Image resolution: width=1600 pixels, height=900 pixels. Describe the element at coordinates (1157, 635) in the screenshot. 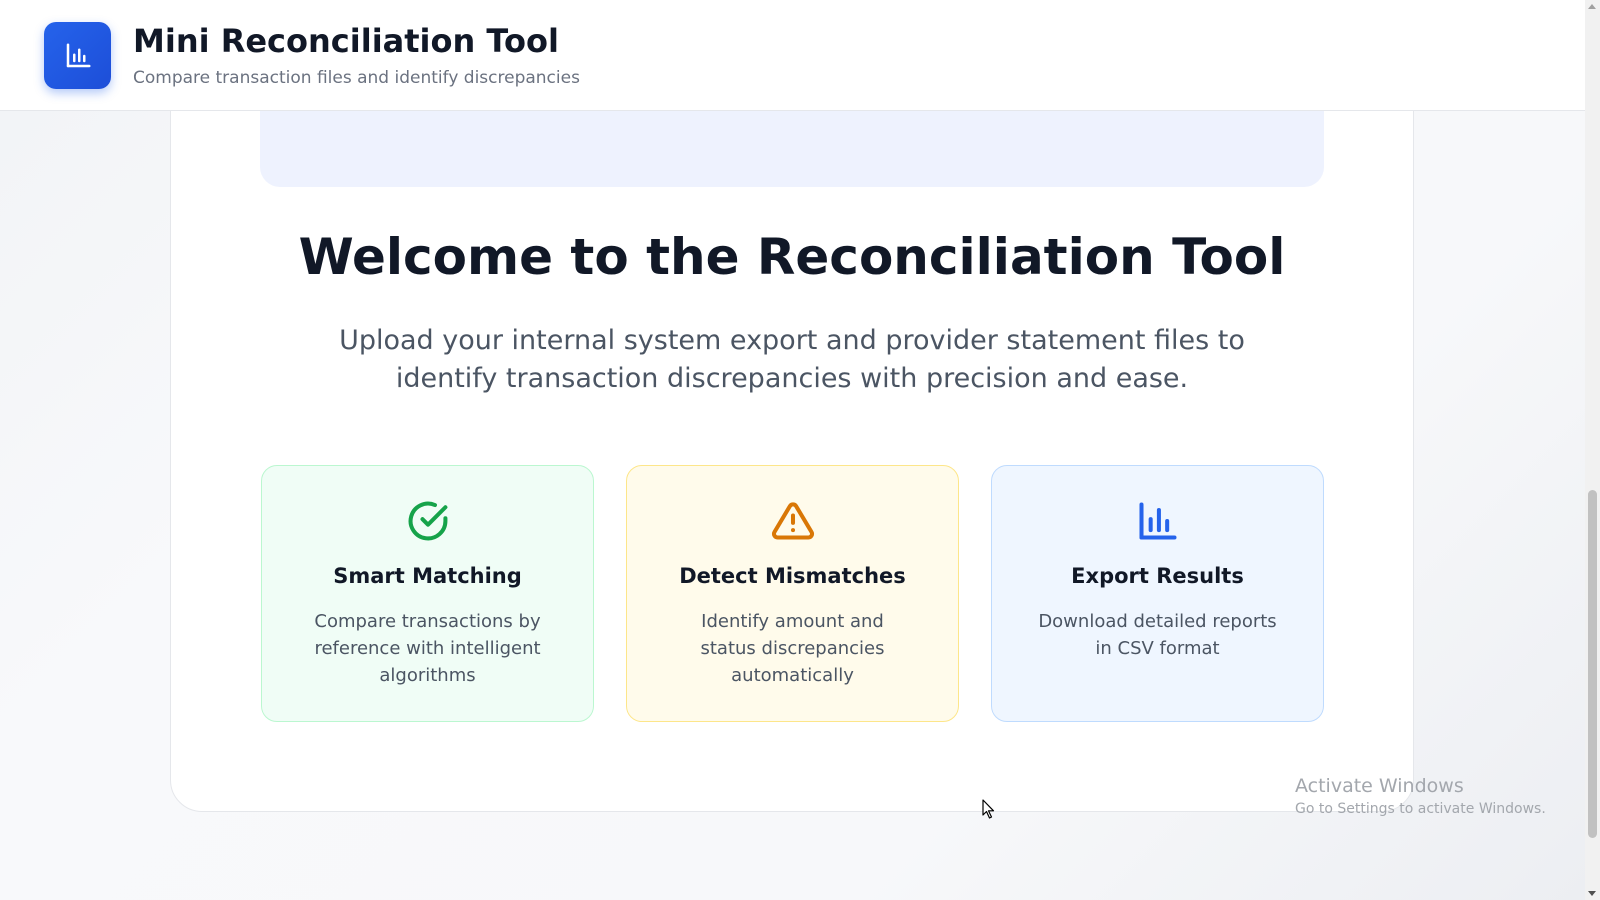

I see `feature-description: Download detailed reports in CSV format` at that location.